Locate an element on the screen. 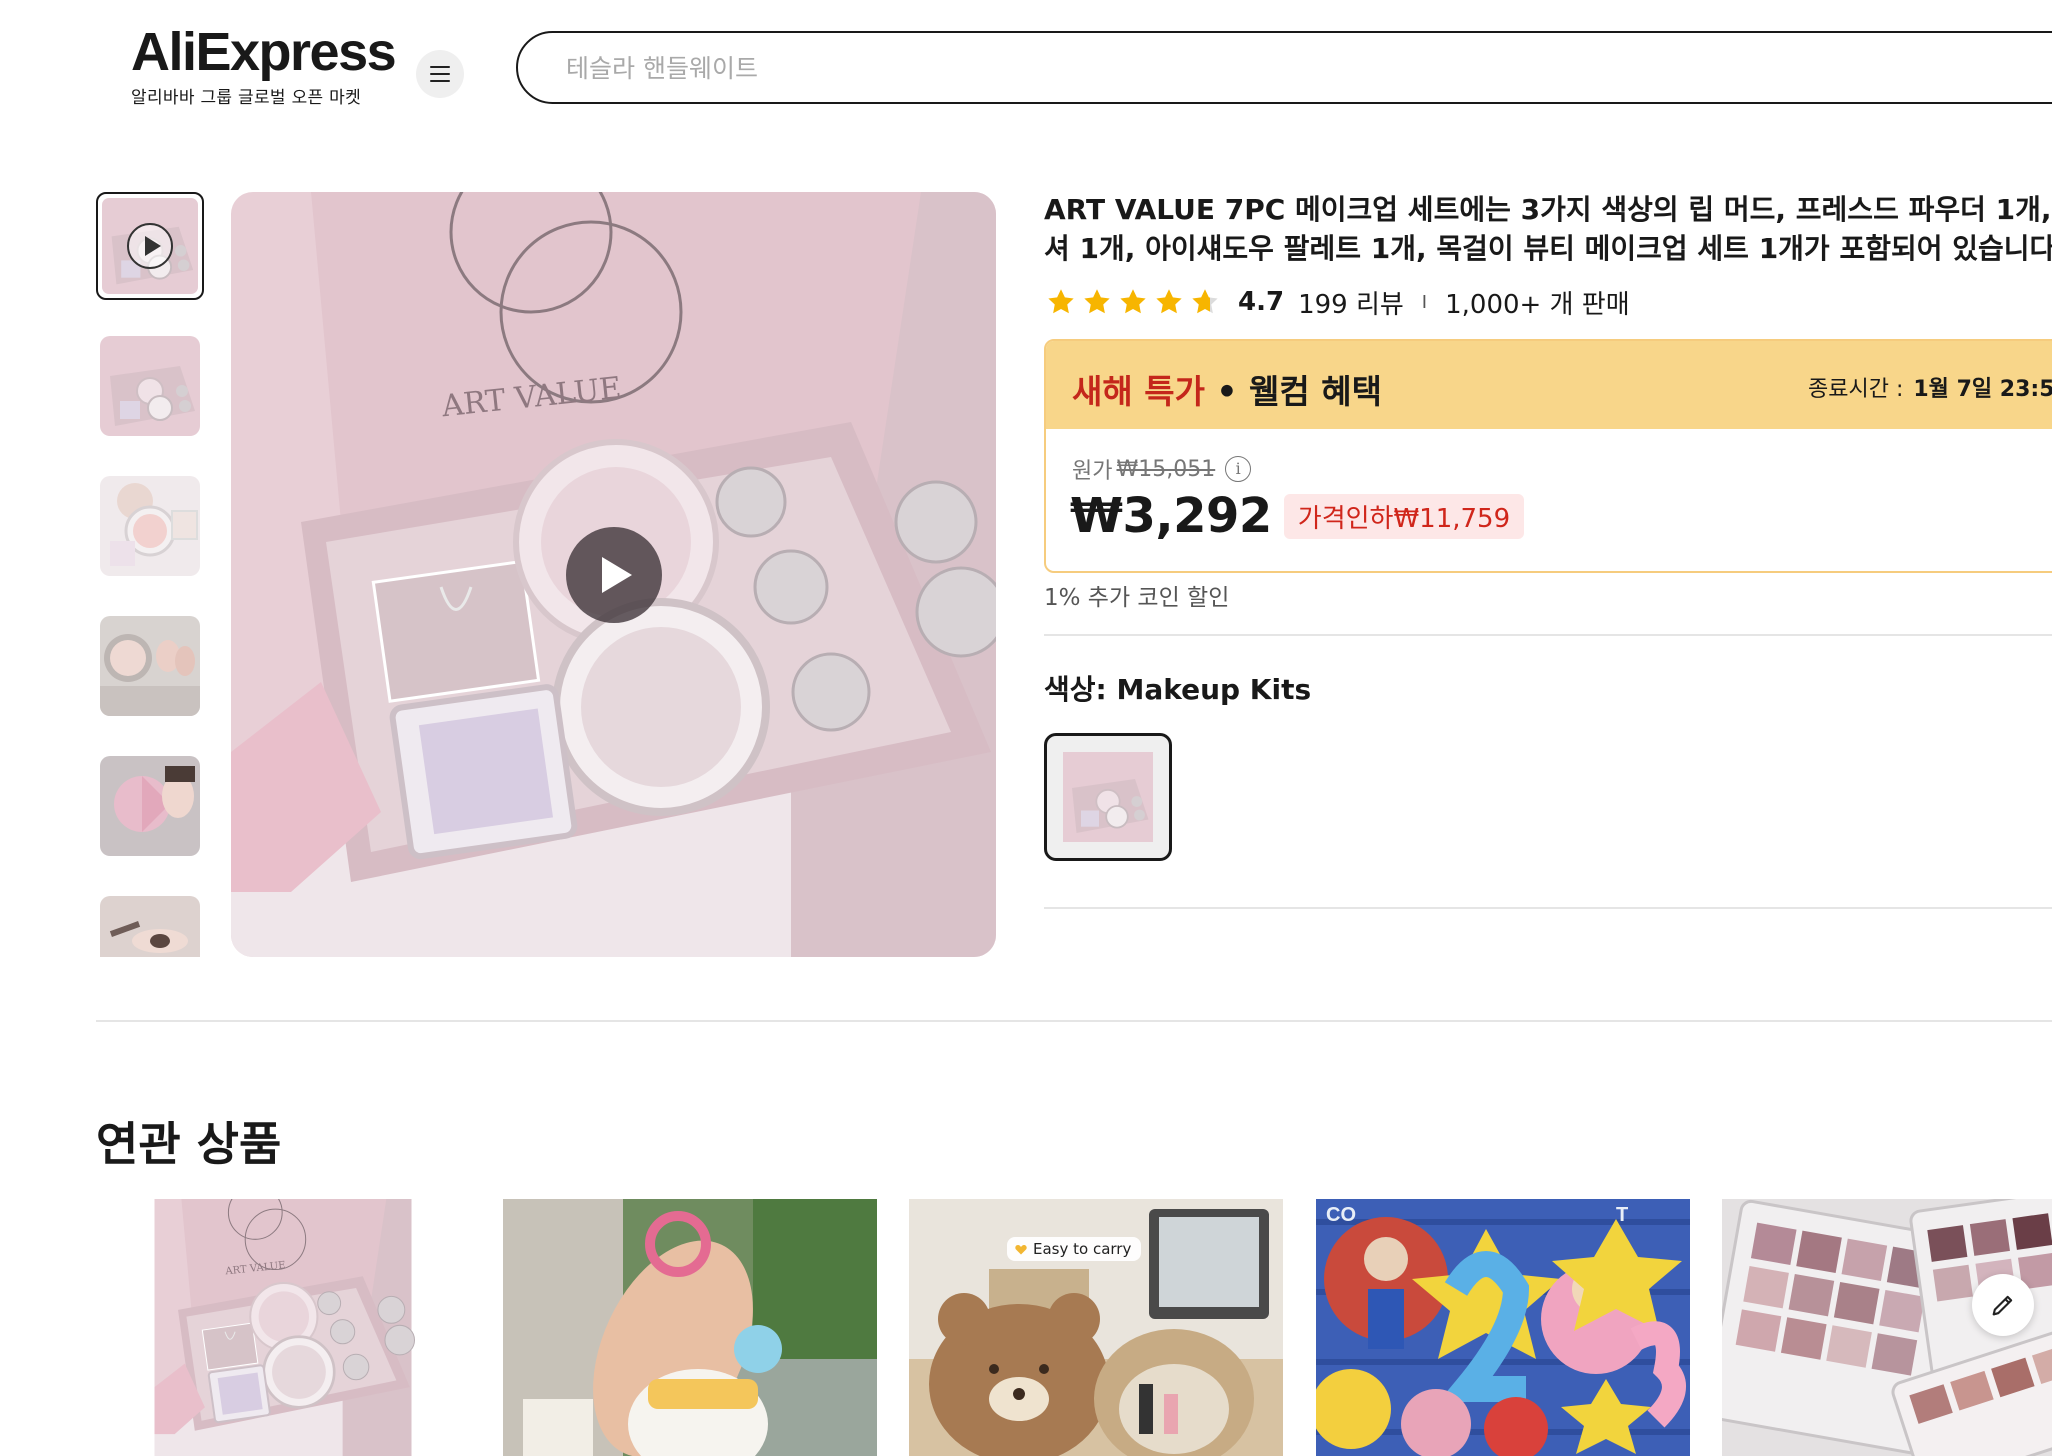  discount-badge: 가격인하₩11,759 is located at coordinates (1404, 516).